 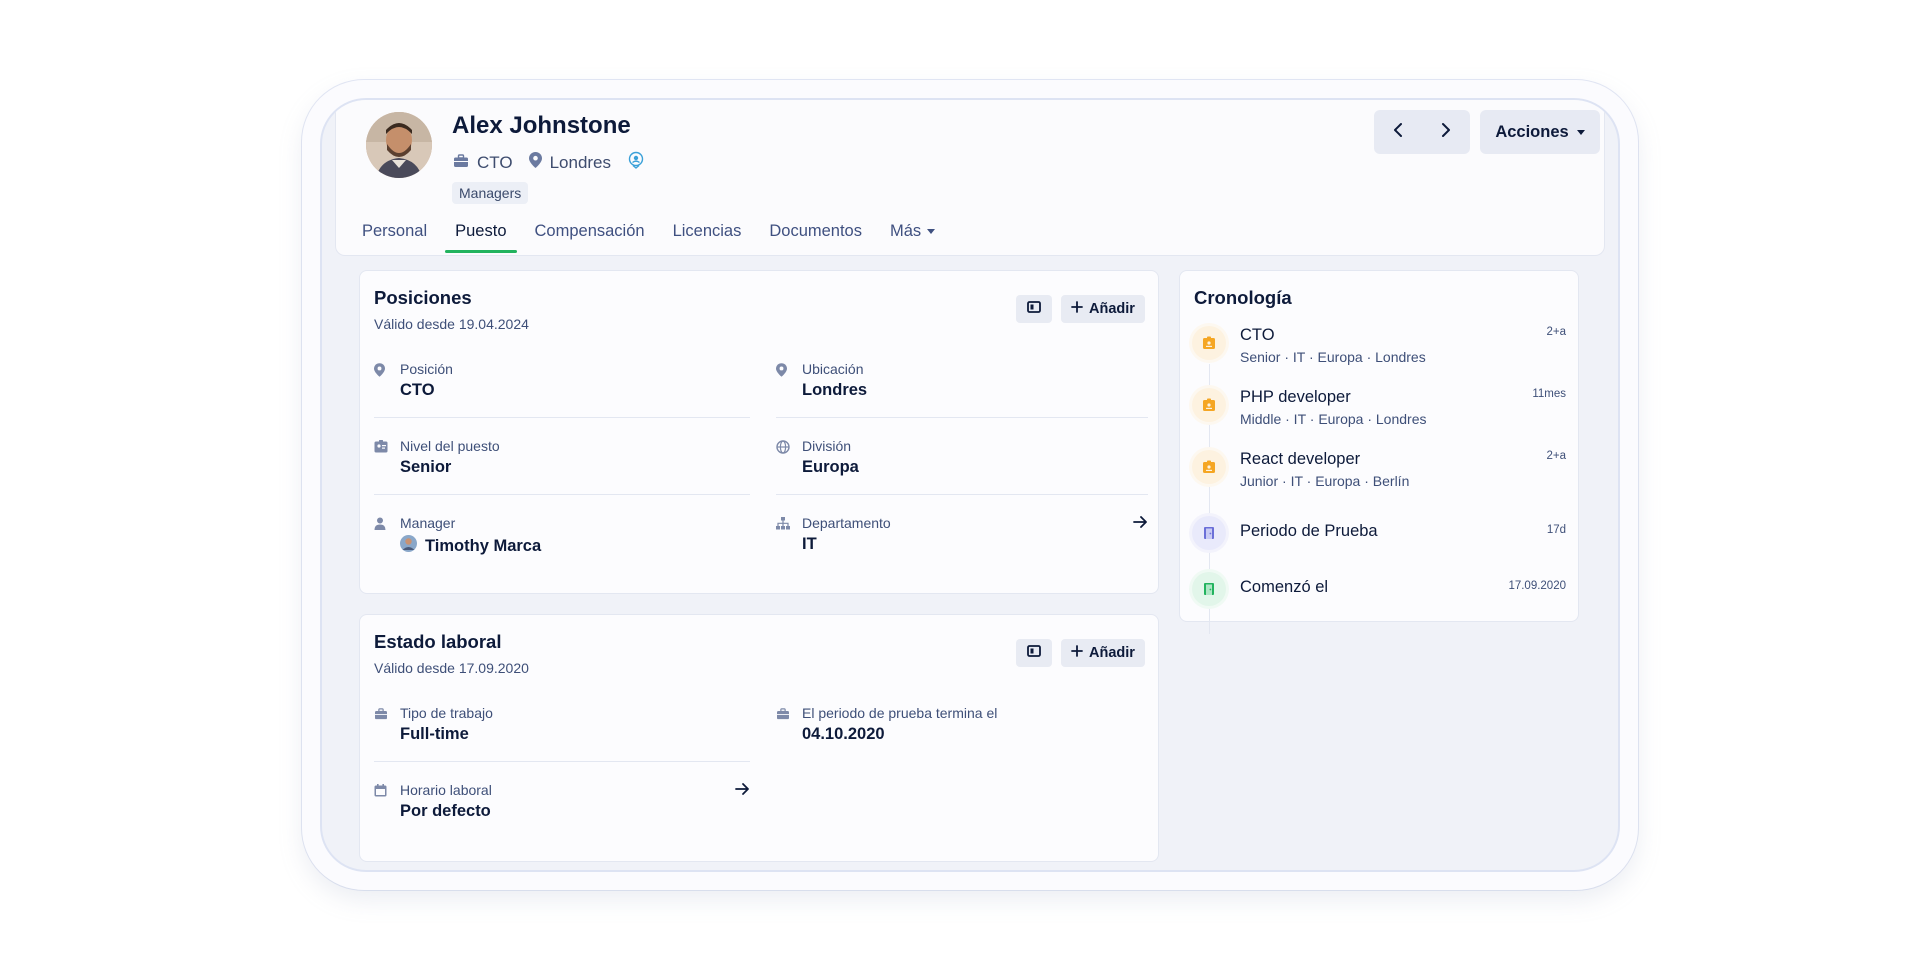 I want to click on tab-label: Más, so click(x=906, y=231).